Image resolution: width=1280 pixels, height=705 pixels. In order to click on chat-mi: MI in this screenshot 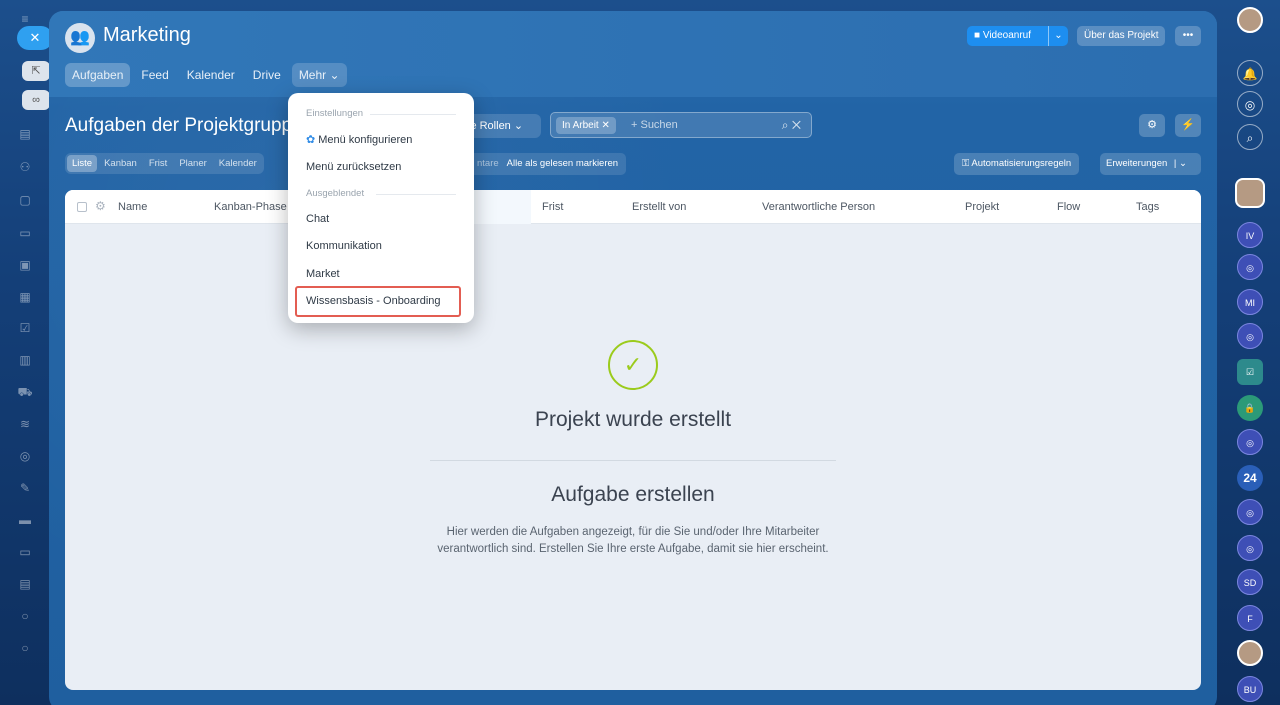, I will do `click(1250, 302)`.